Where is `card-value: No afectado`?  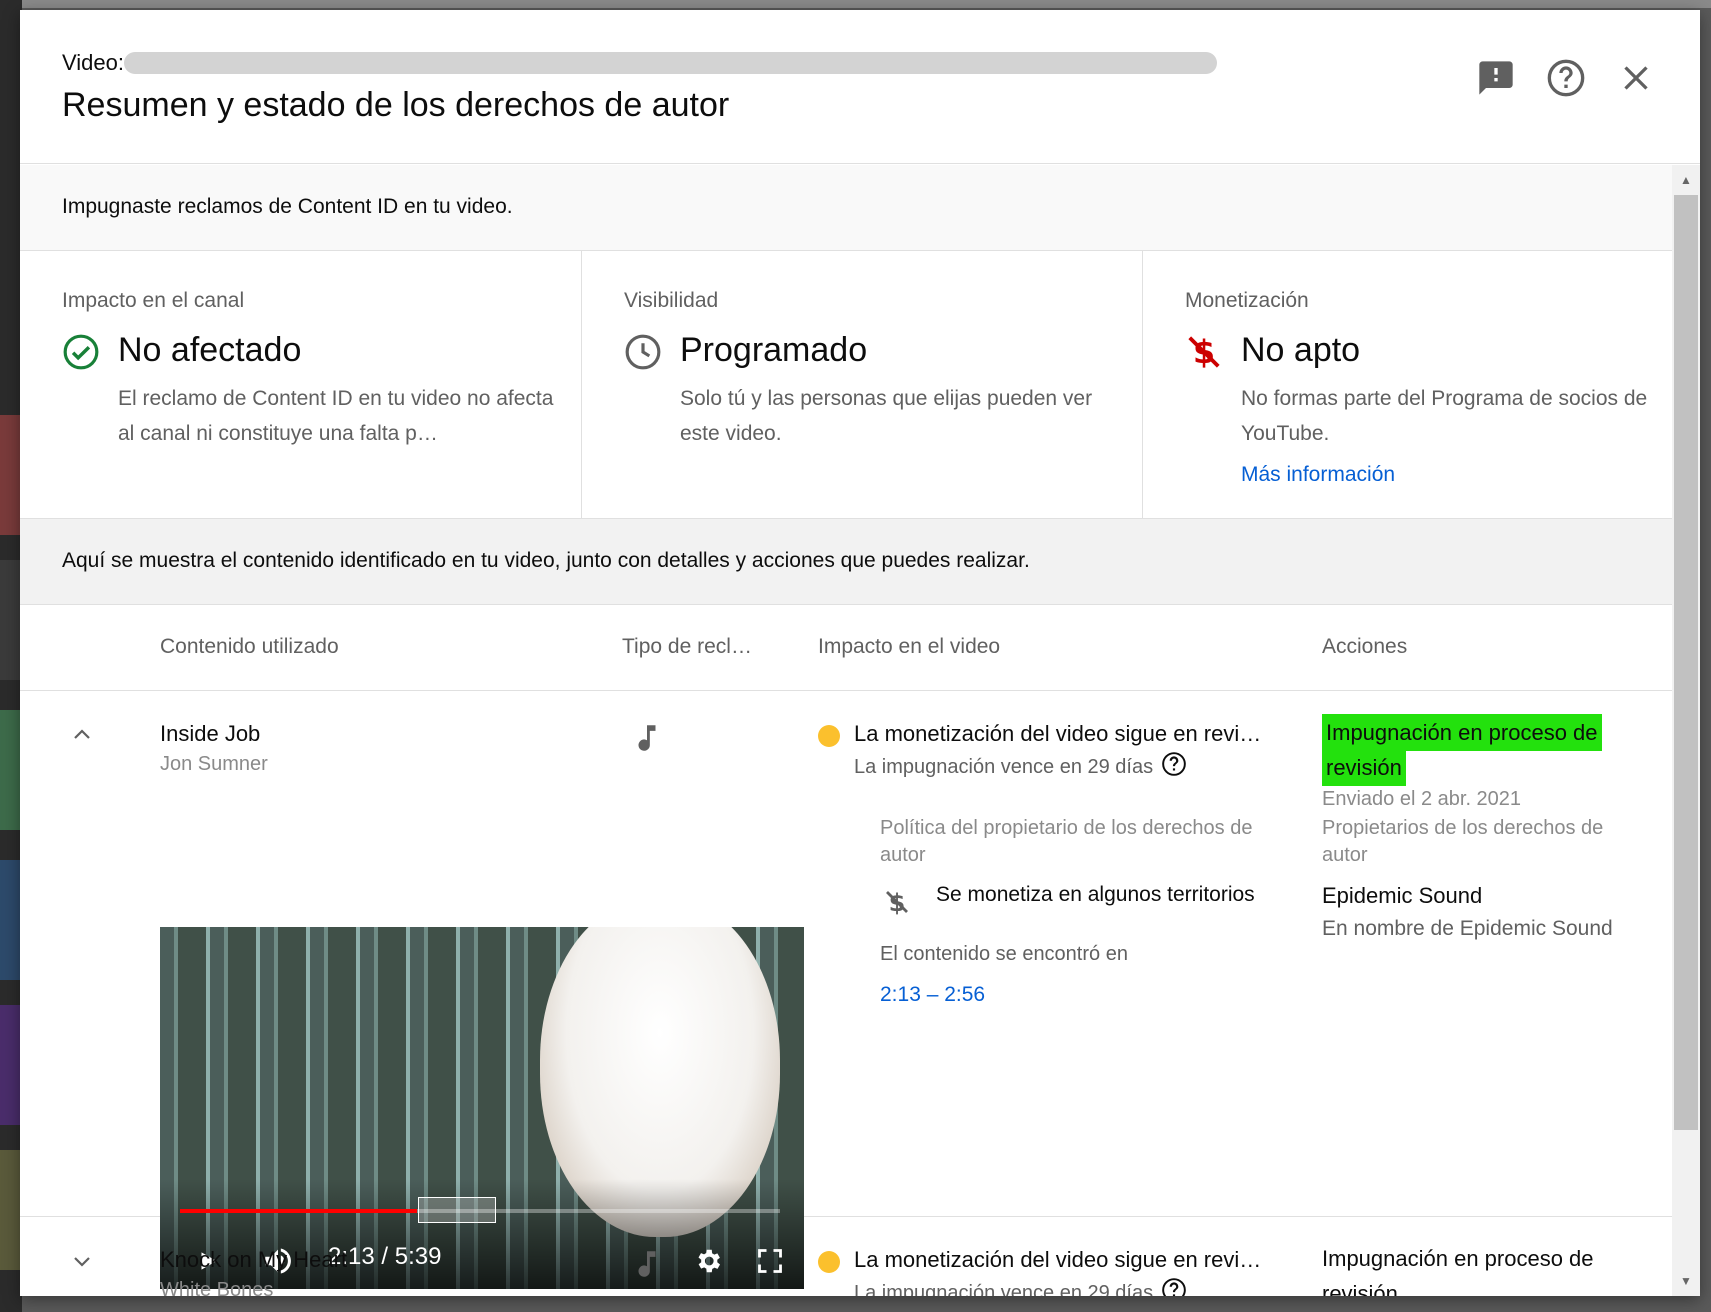 card-value: No afectado is located at coordinates (210, 350).